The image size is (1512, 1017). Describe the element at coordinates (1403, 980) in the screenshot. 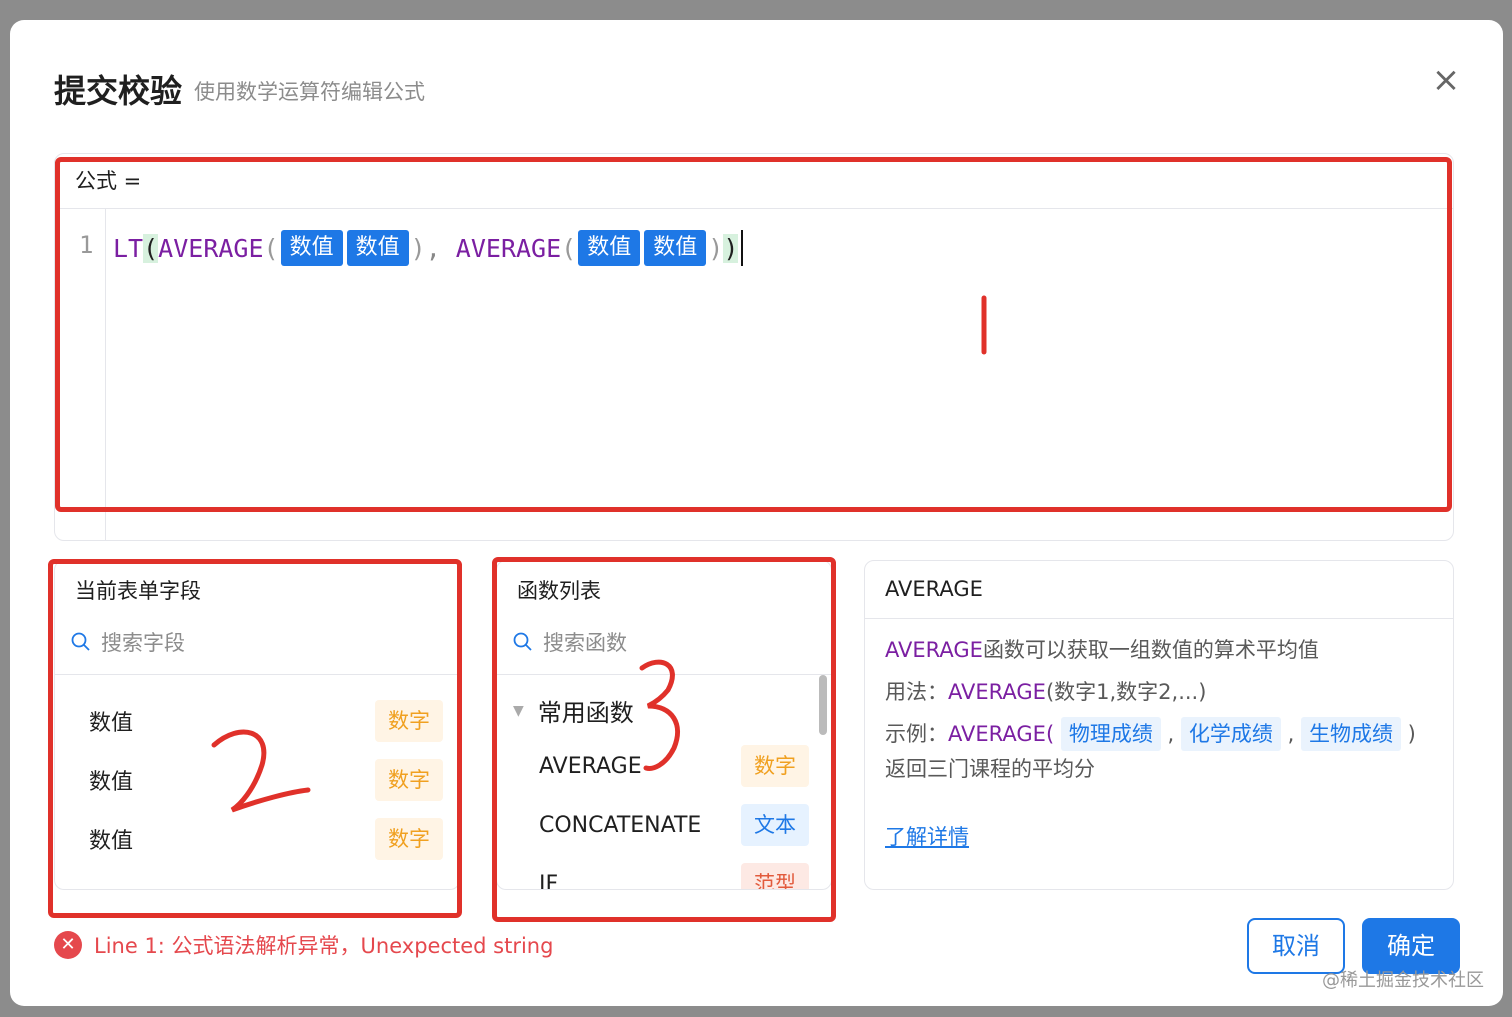

I see `watermark: @稀土掘金技术社区` at that location.